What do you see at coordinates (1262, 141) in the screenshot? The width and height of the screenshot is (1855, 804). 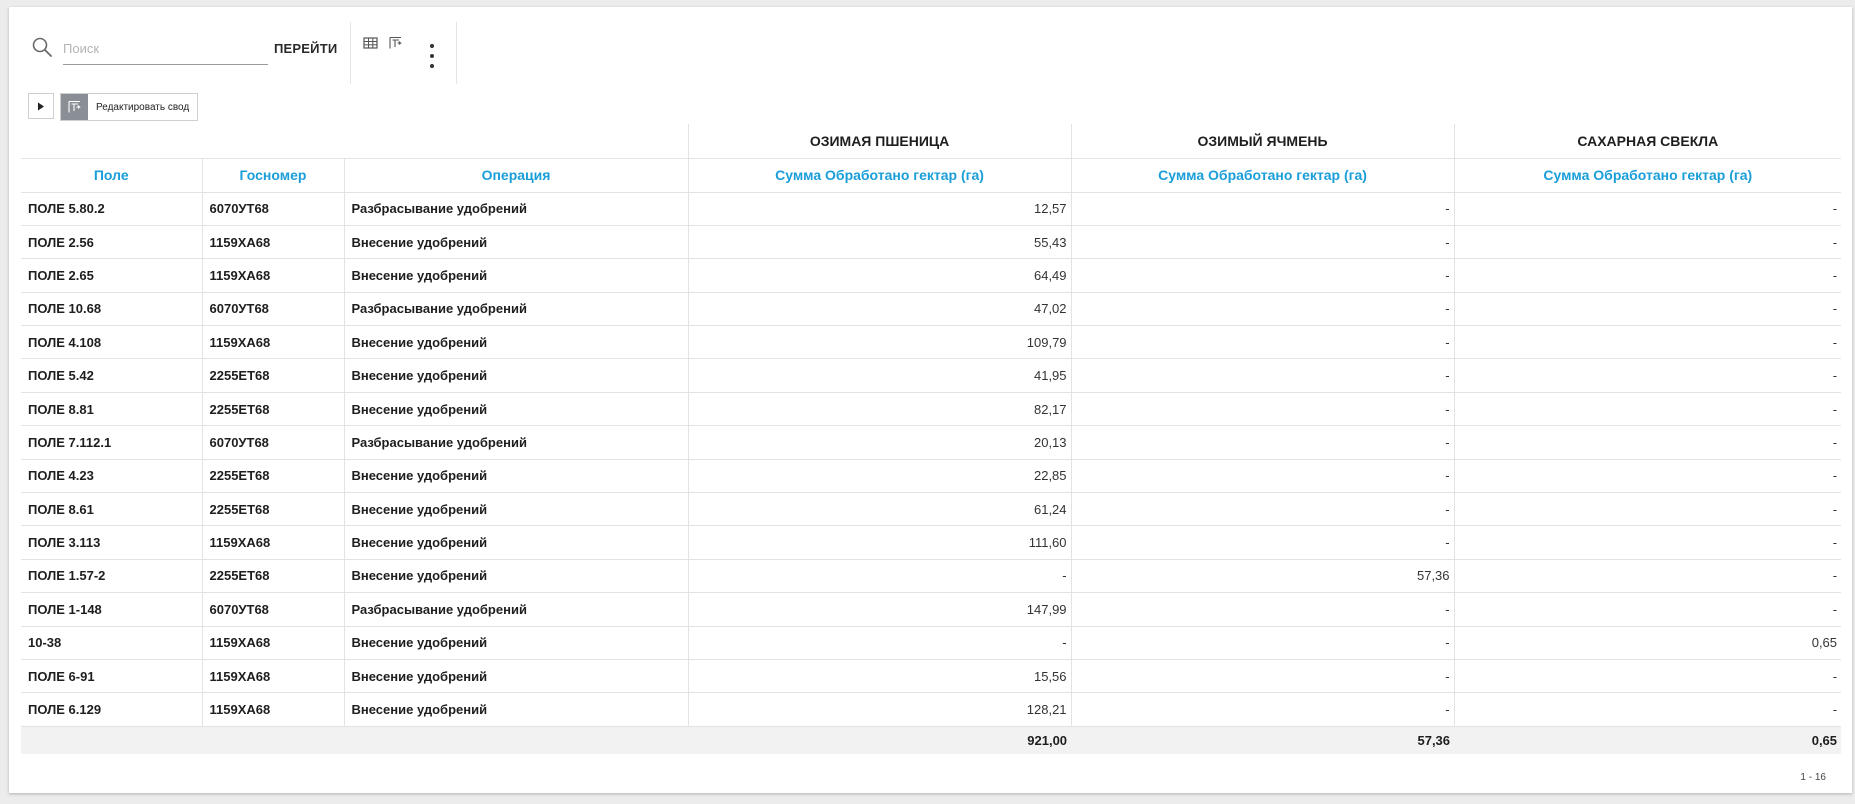 I see `crop-header-barley: ОЗИМЫЙ ЯЧМЕНЬ` at bounding box center [1262, 141].